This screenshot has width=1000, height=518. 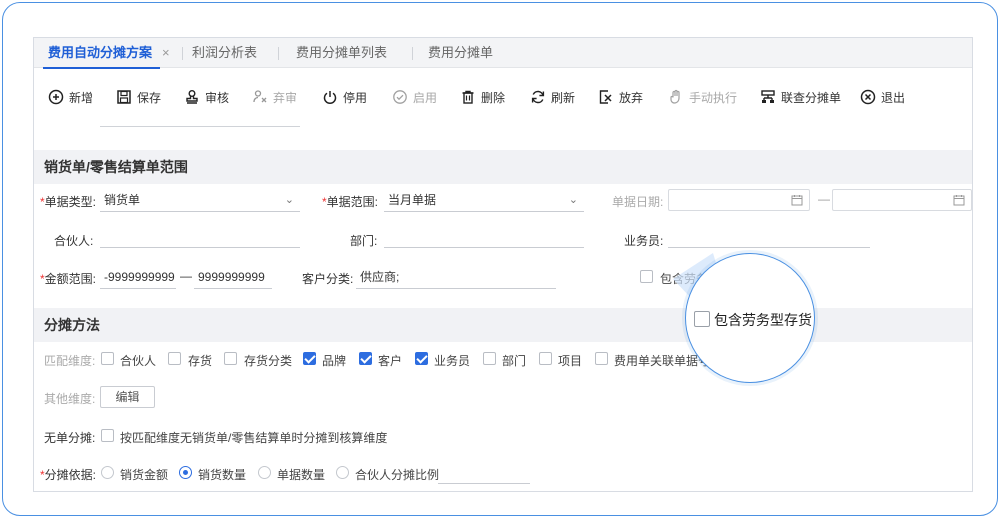 What do you see at coordinates (493, 97) in the screenshot?
I see `delete-label: 删除` at bounding box center [493, 97].